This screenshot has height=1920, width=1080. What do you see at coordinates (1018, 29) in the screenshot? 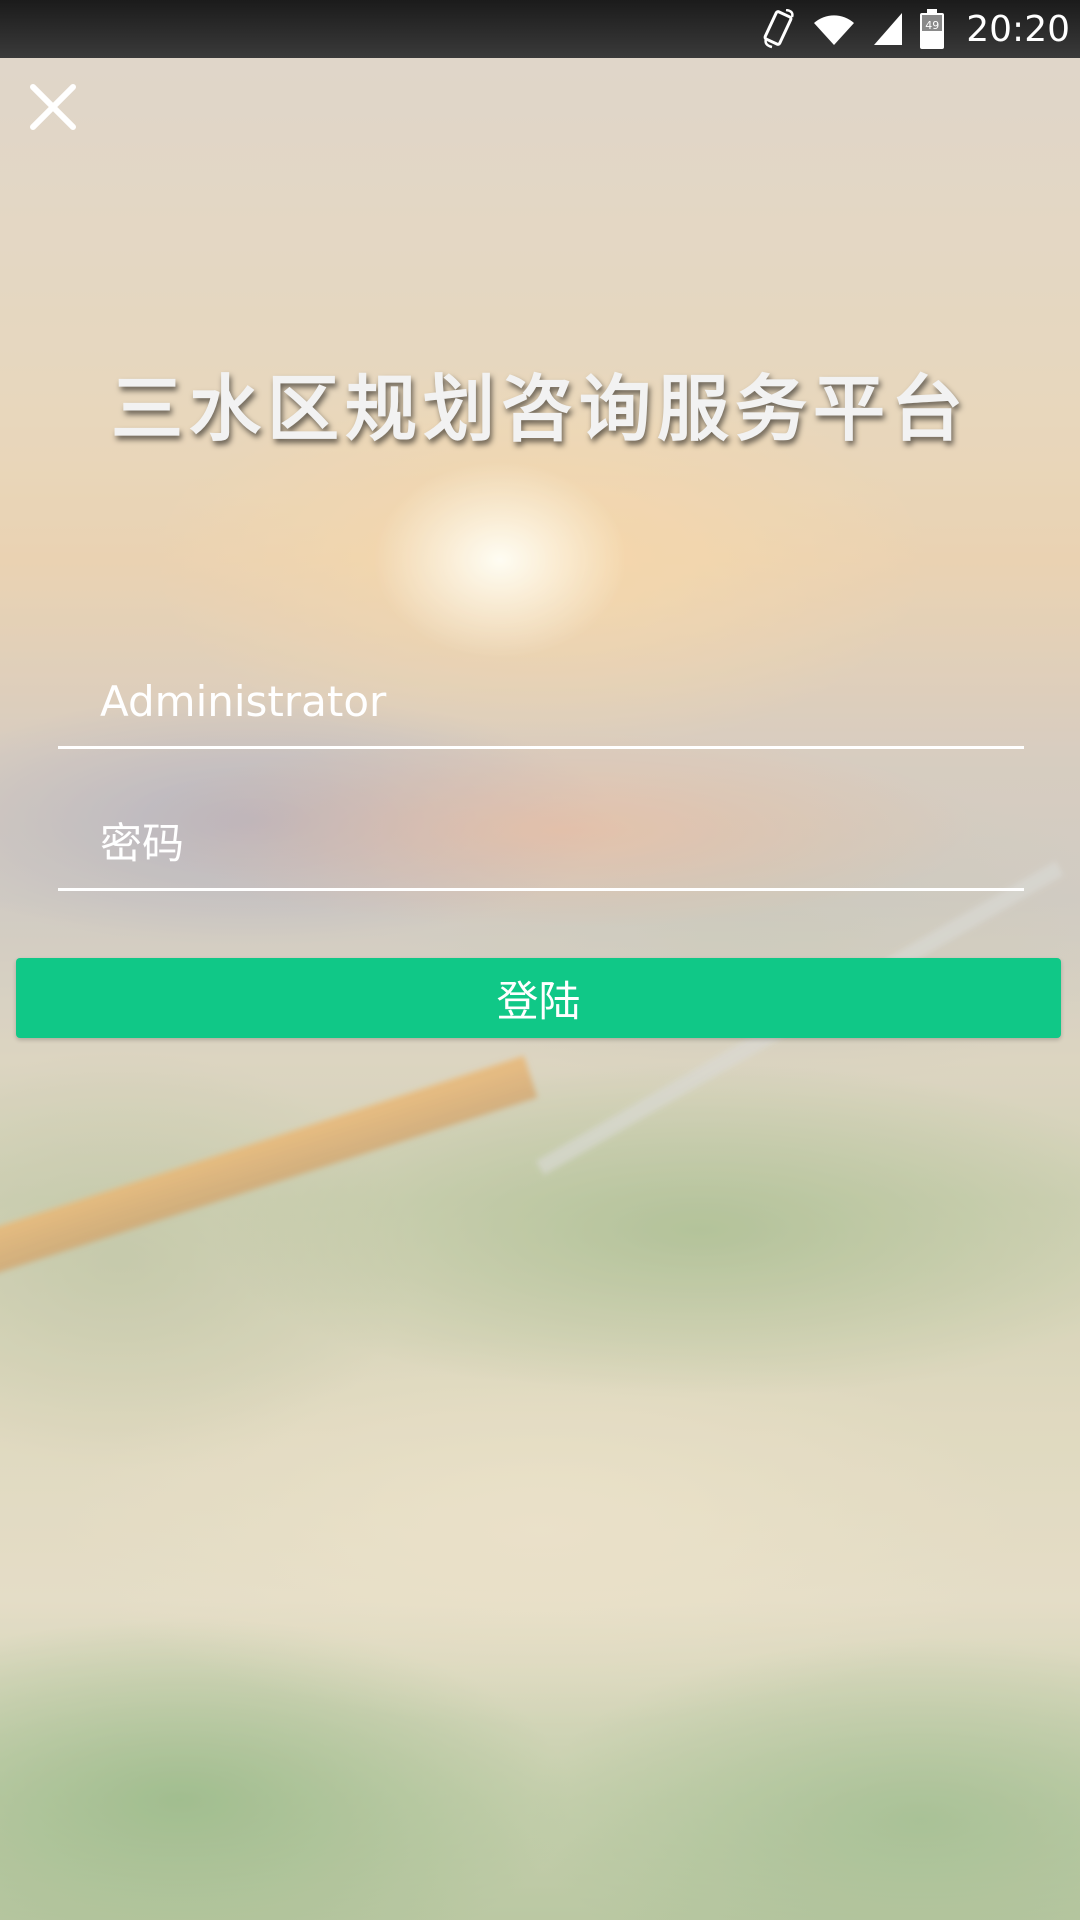
I see `status-time: 20:20` at bounding box center [1018, 29].